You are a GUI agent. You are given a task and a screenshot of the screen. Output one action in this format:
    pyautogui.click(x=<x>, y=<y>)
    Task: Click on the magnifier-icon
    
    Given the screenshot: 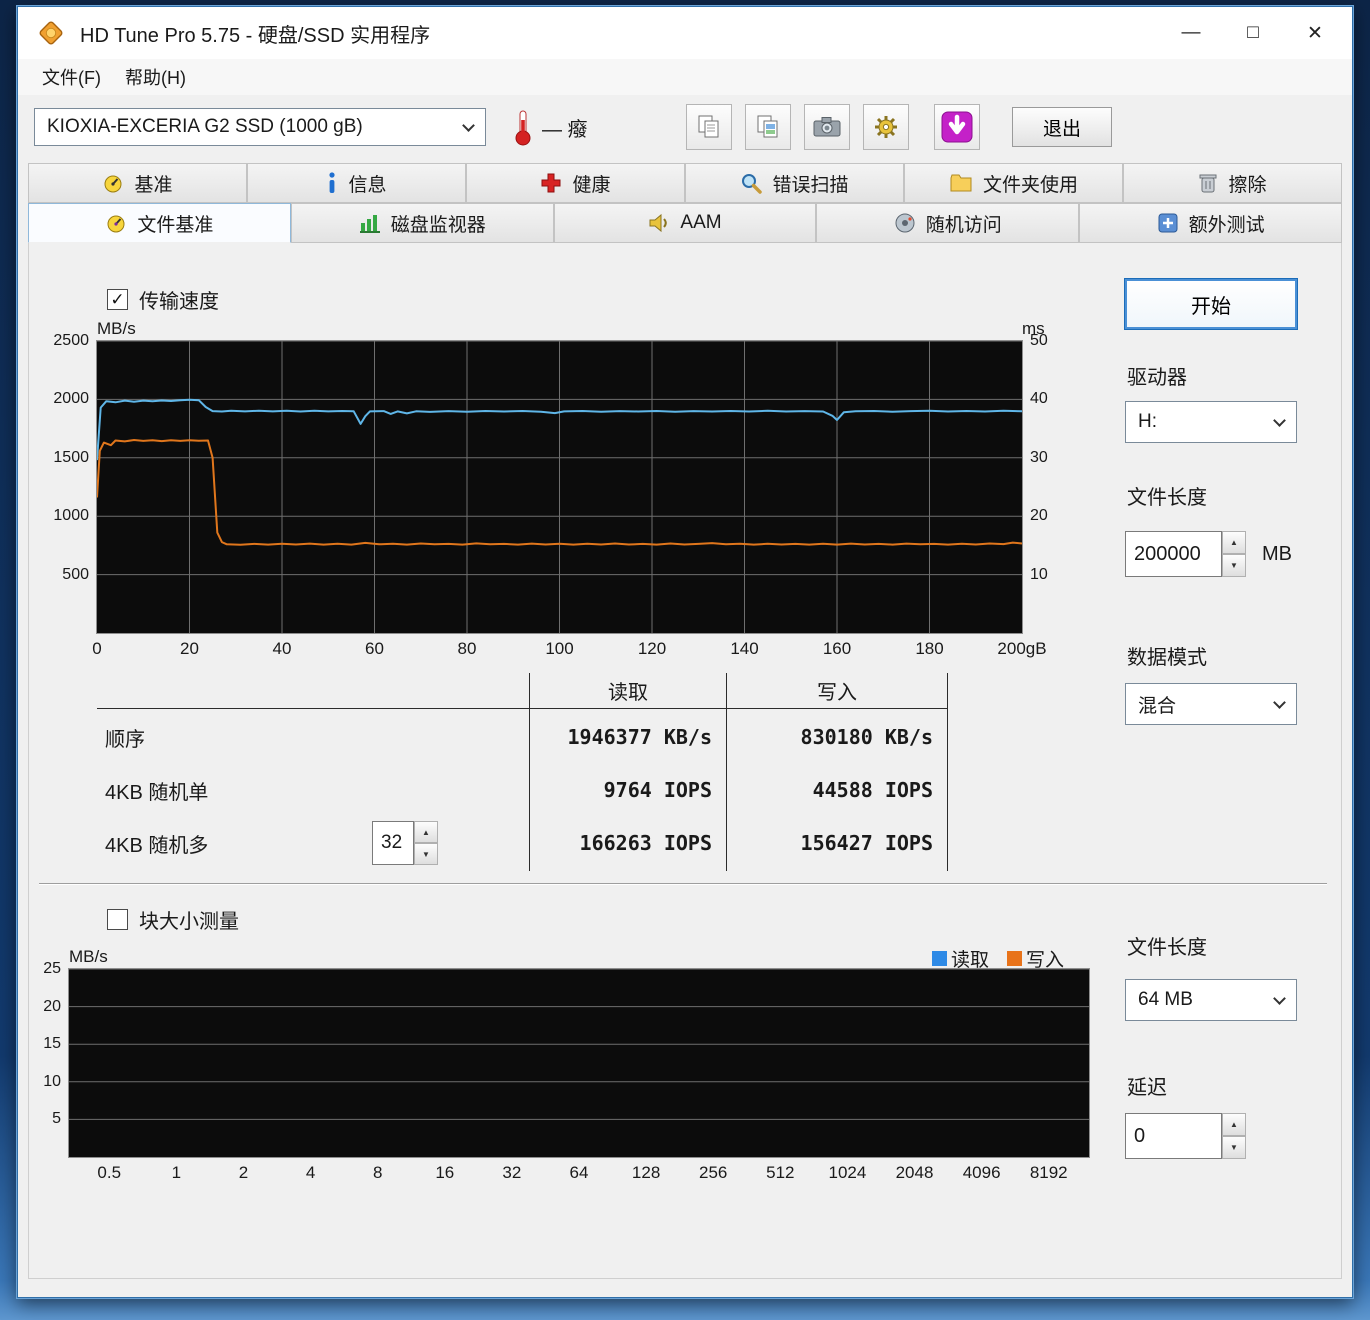 What is the action you would take?
    pyautogui.click(x=751, y=183)
    